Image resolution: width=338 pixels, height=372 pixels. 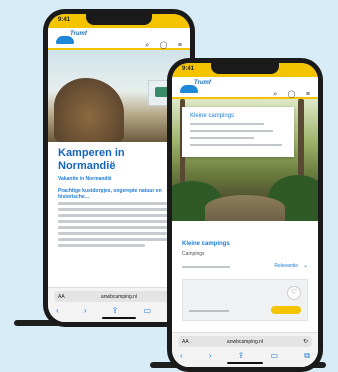 What do you see at coordinates (245, 208) in the screenshot?
I see `forest-path` at bounding box center [245, 208].